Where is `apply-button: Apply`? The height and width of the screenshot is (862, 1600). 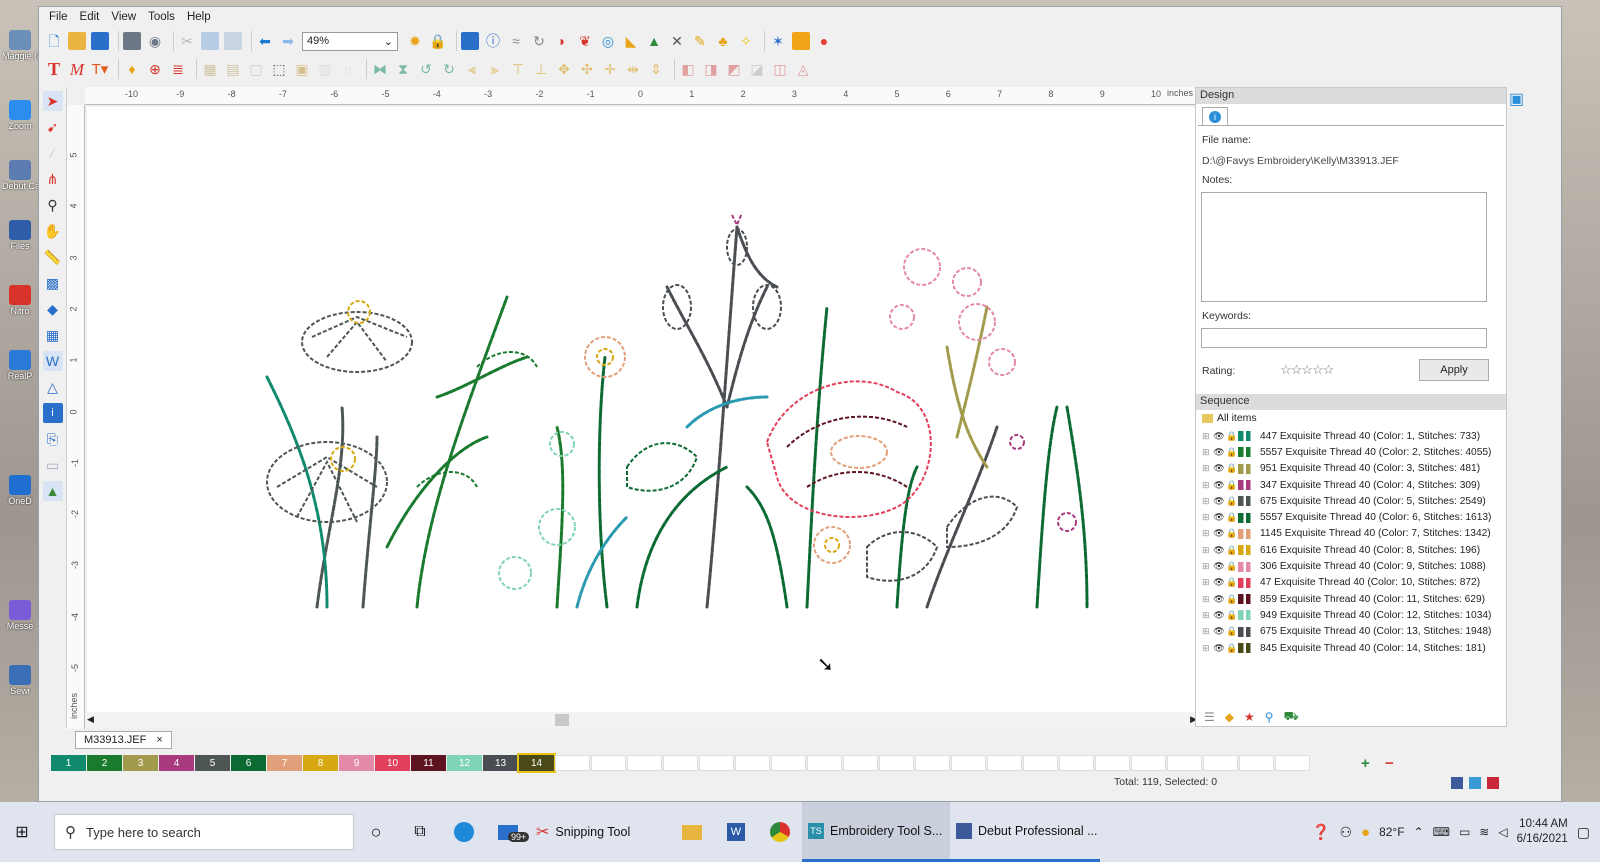 apply-button: Apply is located at coordinates (1454, 370).